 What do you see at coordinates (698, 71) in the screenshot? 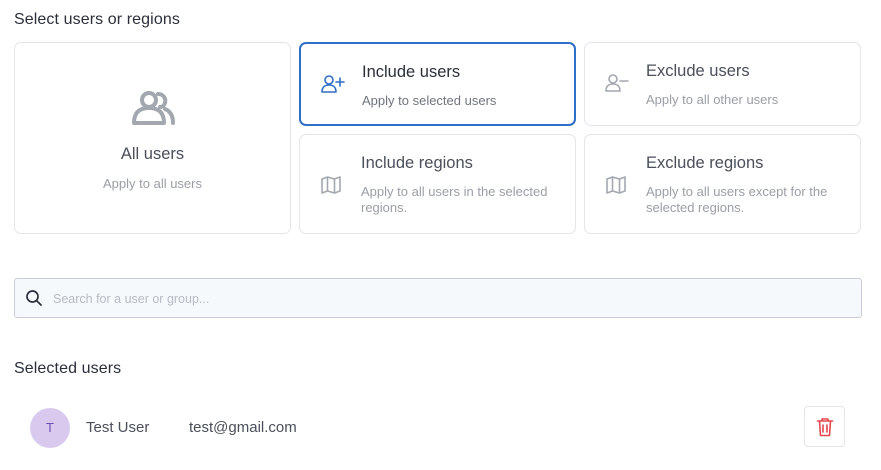
I see `card-title: Exclude users` at bounding box center [698, 71].